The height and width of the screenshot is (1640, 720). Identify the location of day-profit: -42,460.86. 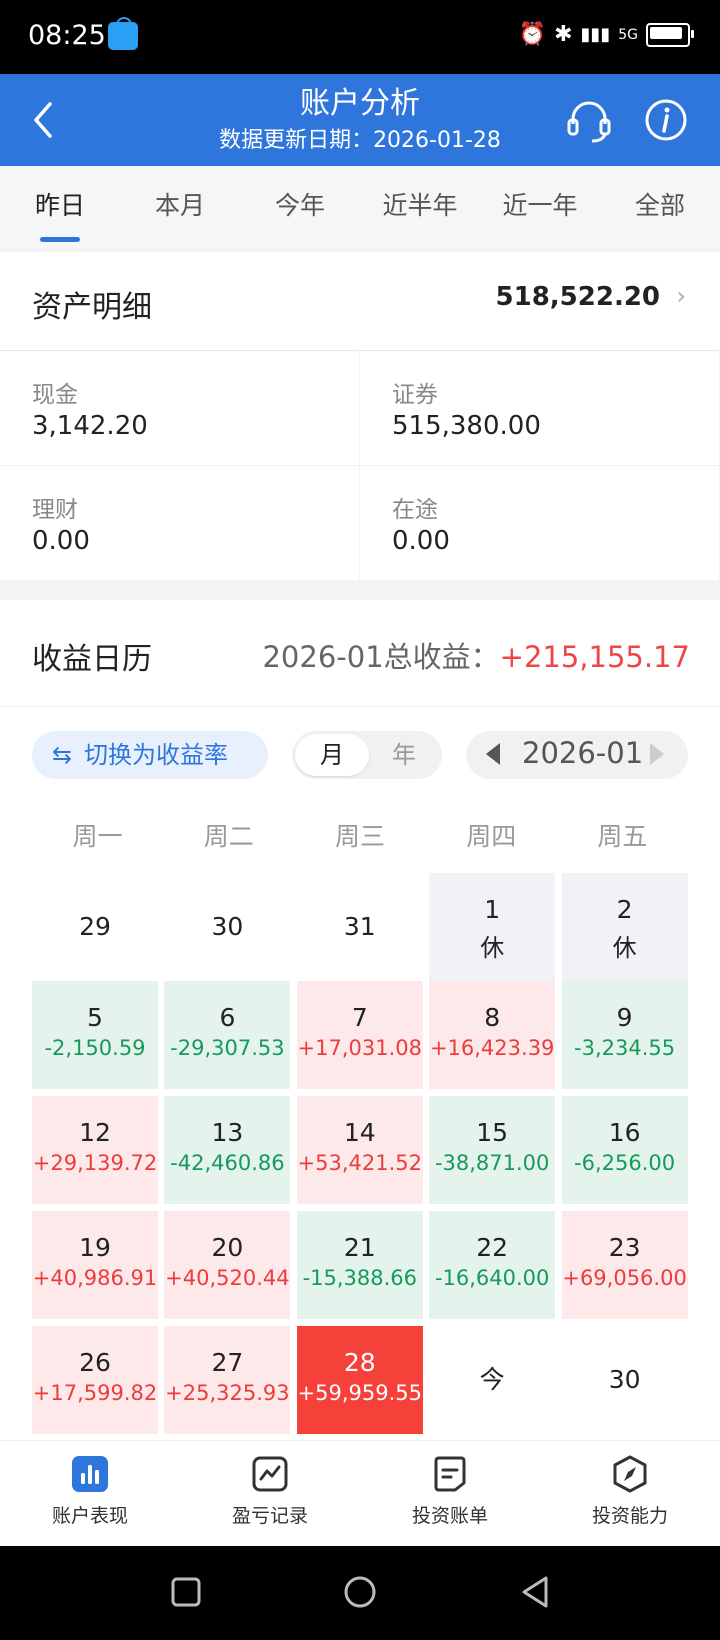
(227, 1163).